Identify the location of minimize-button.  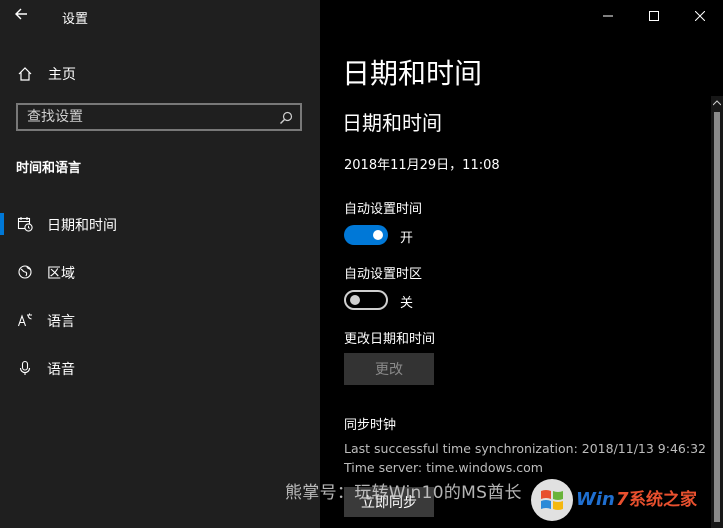
(608, 16).